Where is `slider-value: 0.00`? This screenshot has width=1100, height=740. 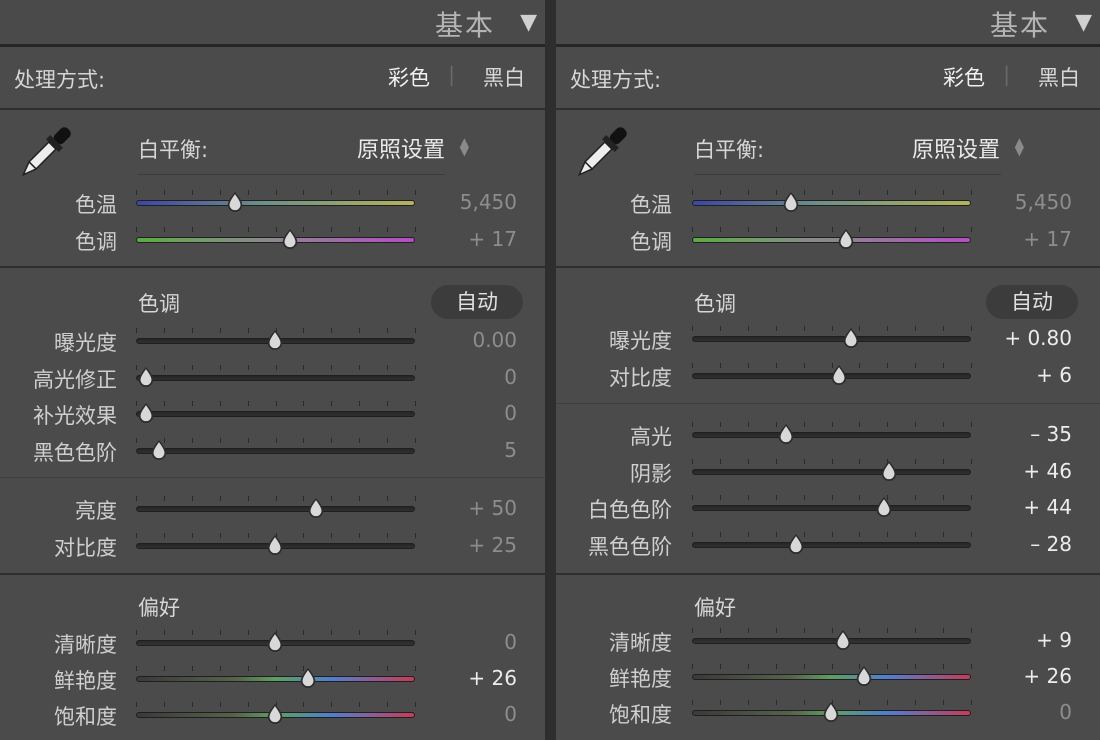 slider-value: 0.00 is located at coordinates (494, 340).